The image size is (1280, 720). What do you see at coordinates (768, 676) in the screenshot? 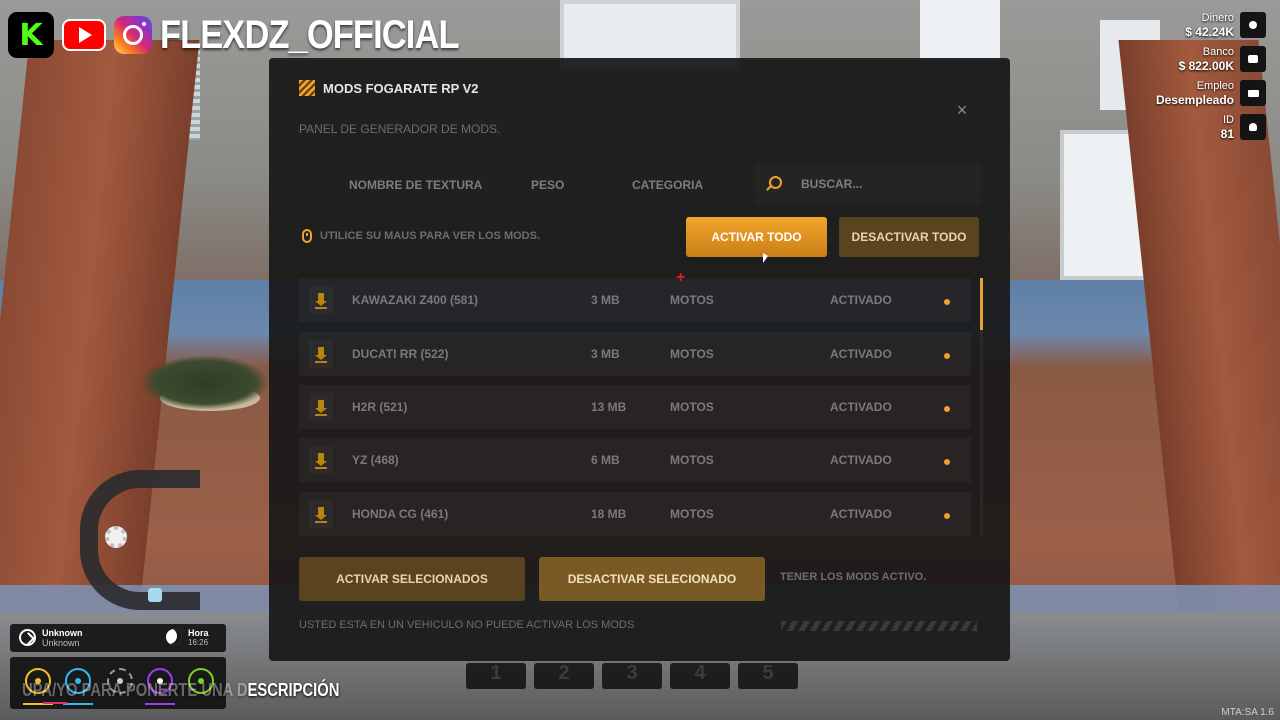
I see `hotbar-slot: 5` at bounding box center [768, 676].